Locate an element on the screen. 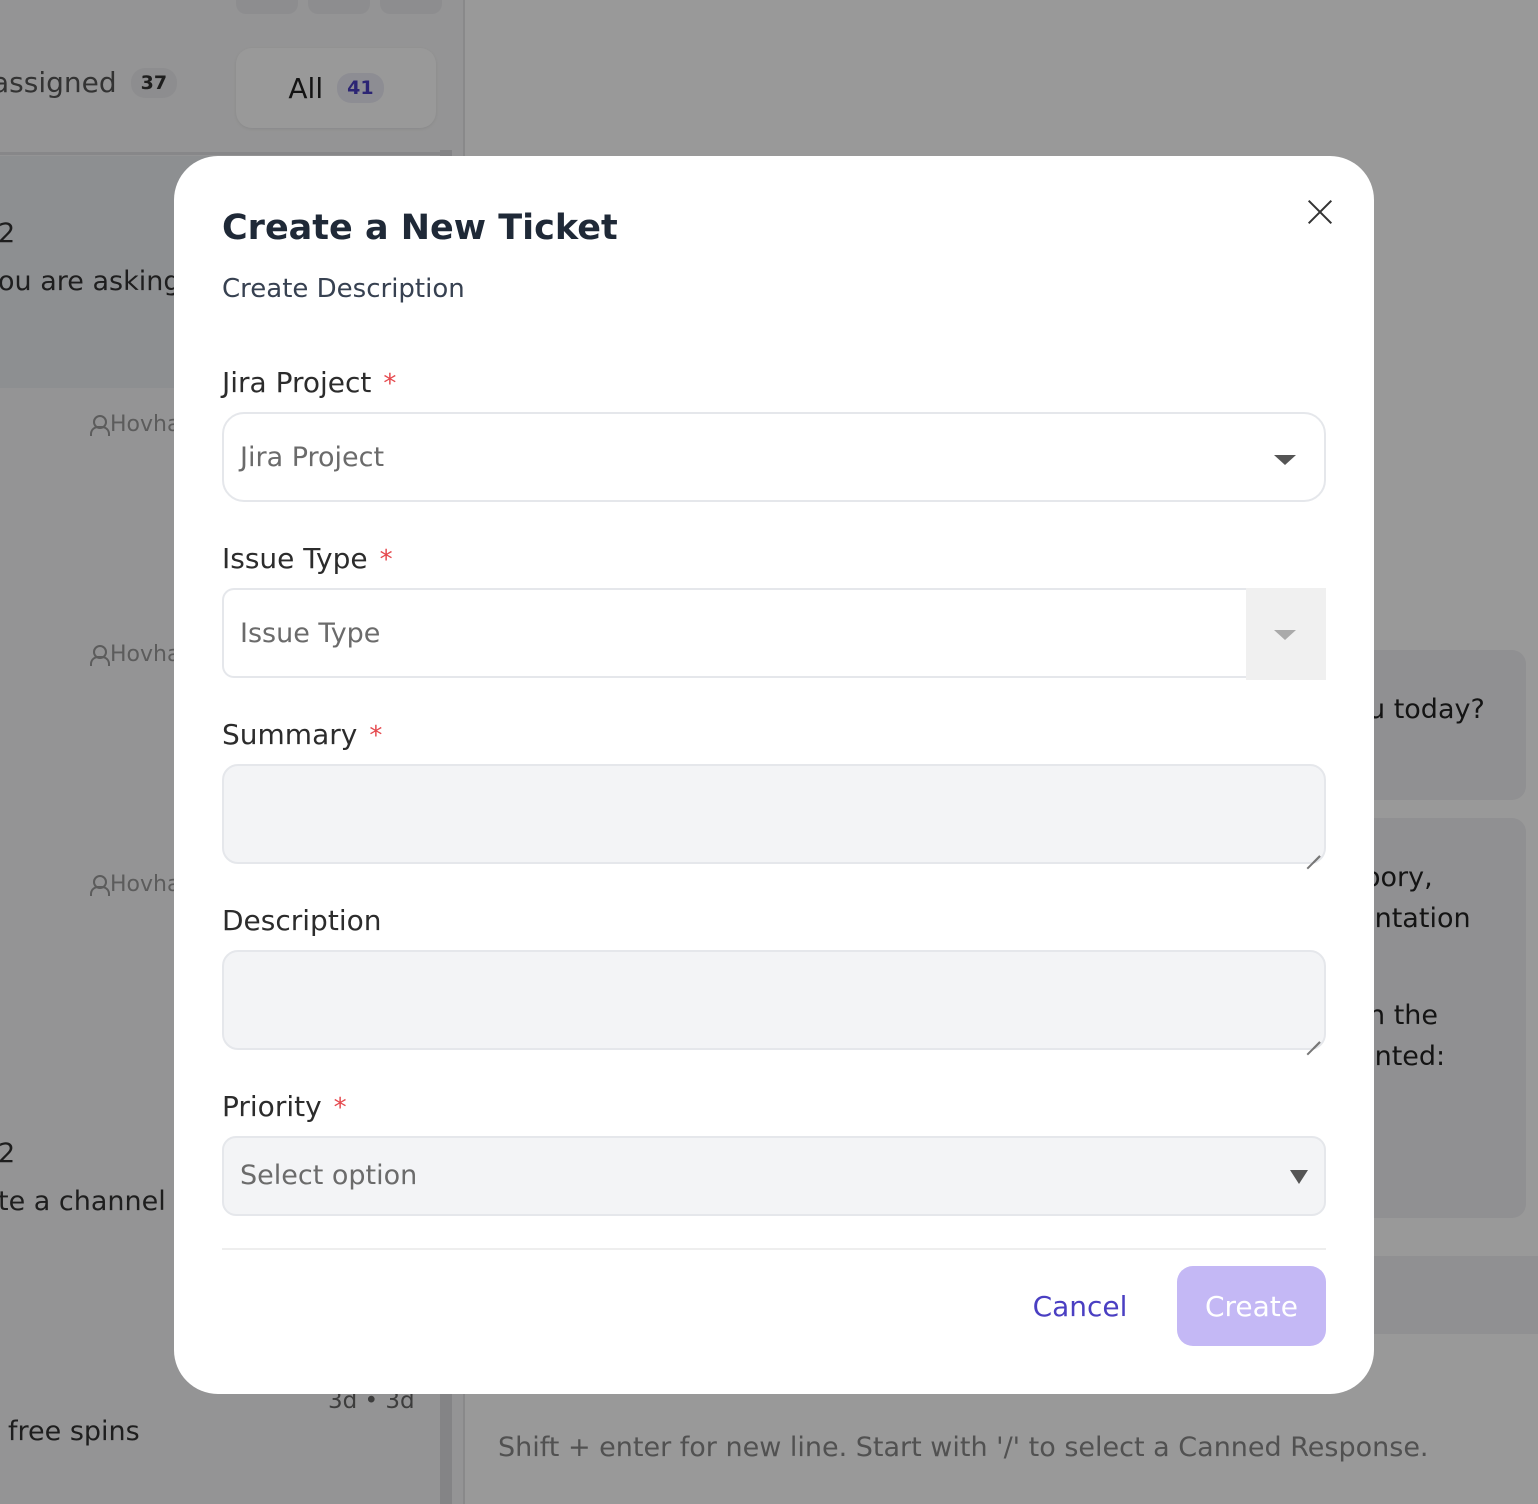  priority-placeholder: Select option is located at coordinates (329, 1175).